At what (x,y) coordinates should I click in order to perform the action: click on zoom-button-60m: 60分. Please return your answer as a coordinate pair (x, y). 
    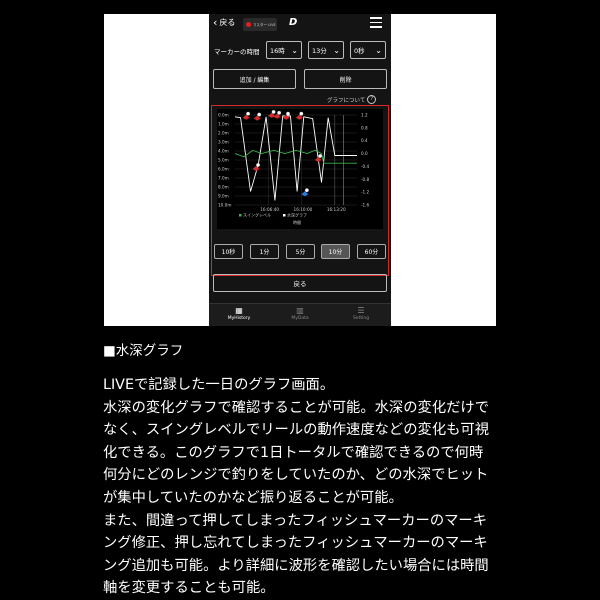
    Looking at the image, I should click on (371, 251).